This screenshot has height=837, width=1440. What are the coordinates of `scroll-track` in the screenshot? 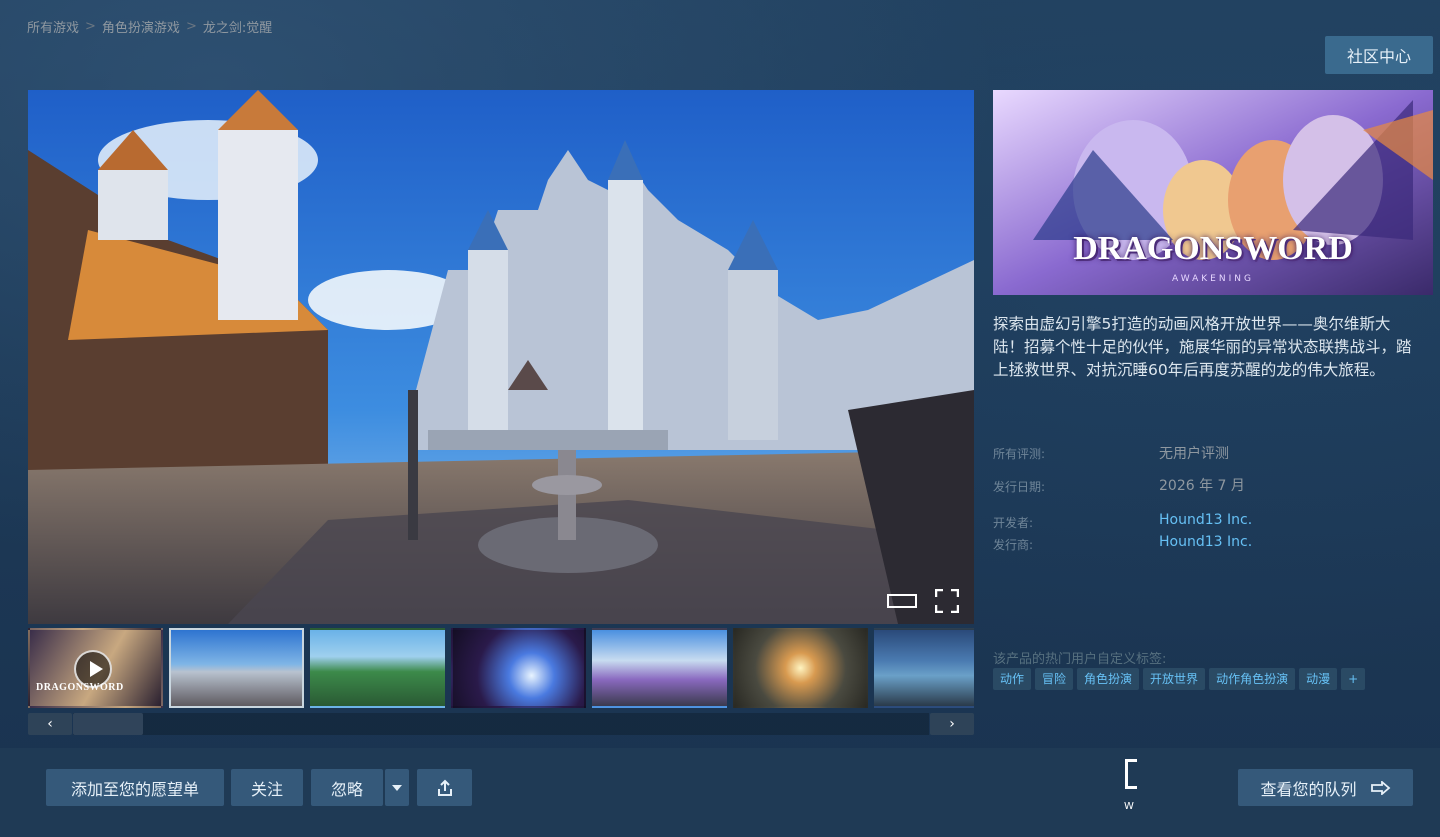 It's located at (501, 724).